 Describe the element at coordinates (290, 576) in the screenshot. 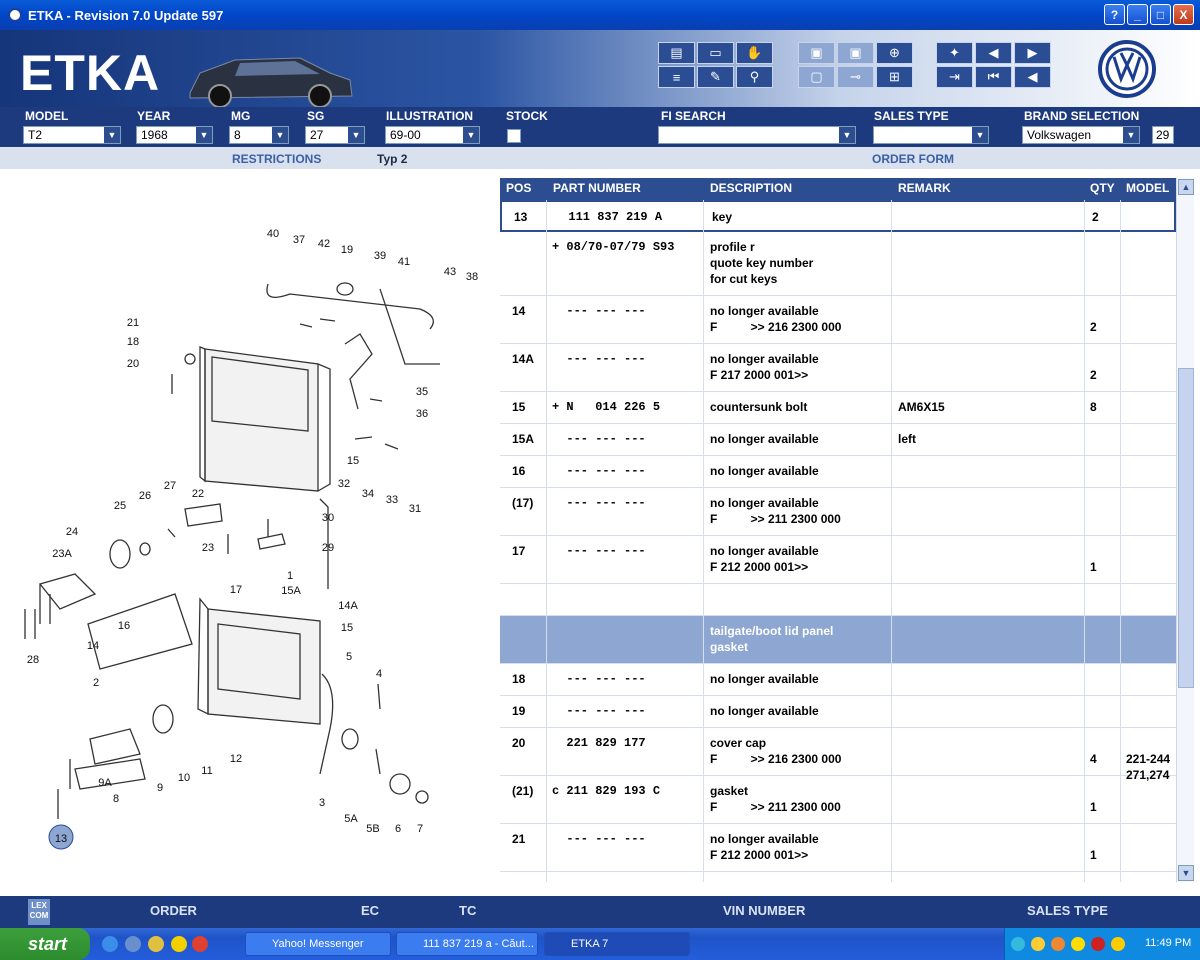

I see `callout-label: 1` at that location.